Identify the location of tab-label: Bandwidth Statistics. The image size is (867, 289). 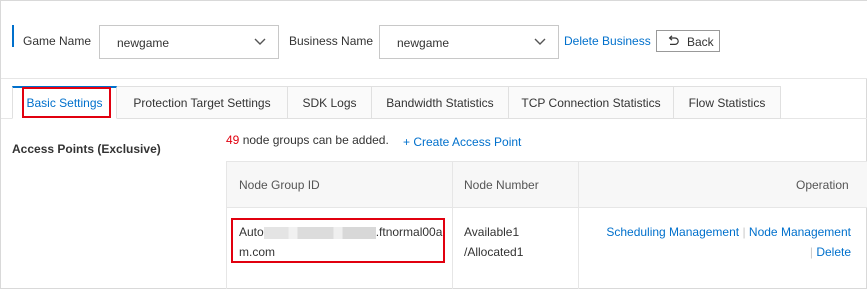
(440, 102).